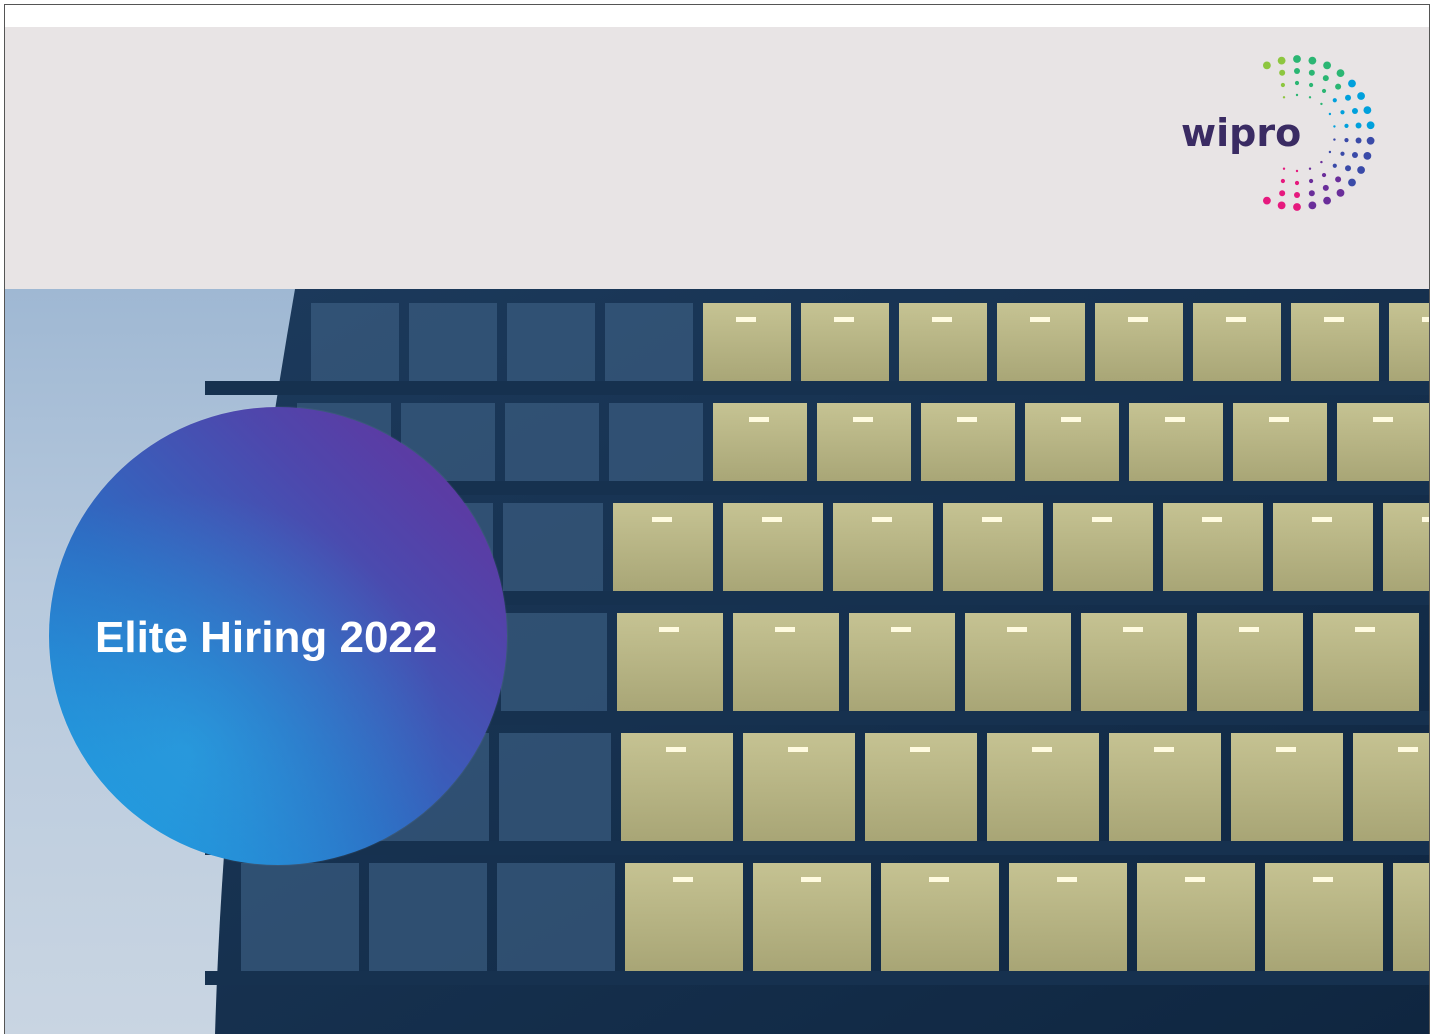 The width and height of the screenshot is (1437, 1034). Describe the element at coordinates (266, 637) in the screenshot. I see `hero-title: Elite Hiring 2022` at that location.